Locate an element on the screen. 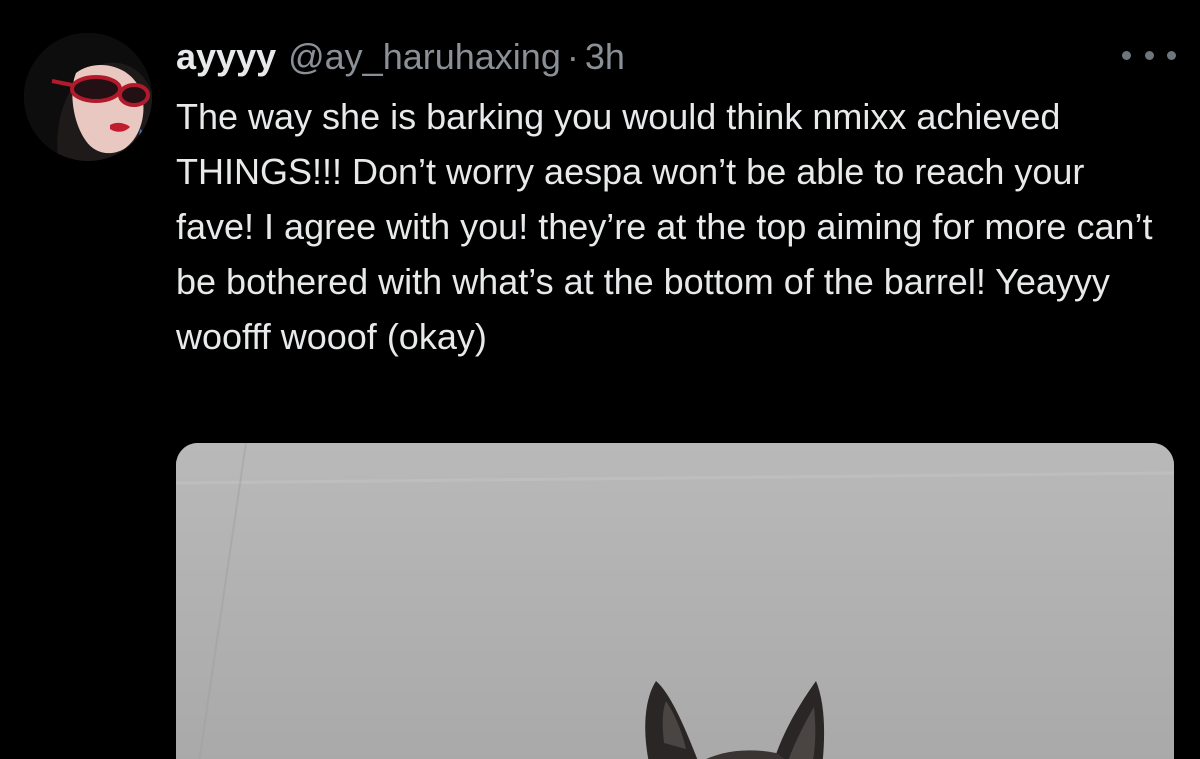 Image resolution: width=1200 pixels, height=759 pixels. avatar is located at coordinates (88, 97).